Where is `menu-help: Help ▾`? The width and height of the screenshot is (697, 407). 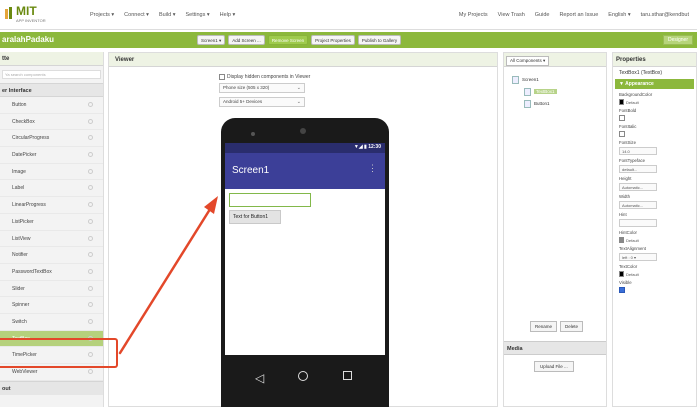
menu-help: Help ▾ is located at coordinates (228, 15).